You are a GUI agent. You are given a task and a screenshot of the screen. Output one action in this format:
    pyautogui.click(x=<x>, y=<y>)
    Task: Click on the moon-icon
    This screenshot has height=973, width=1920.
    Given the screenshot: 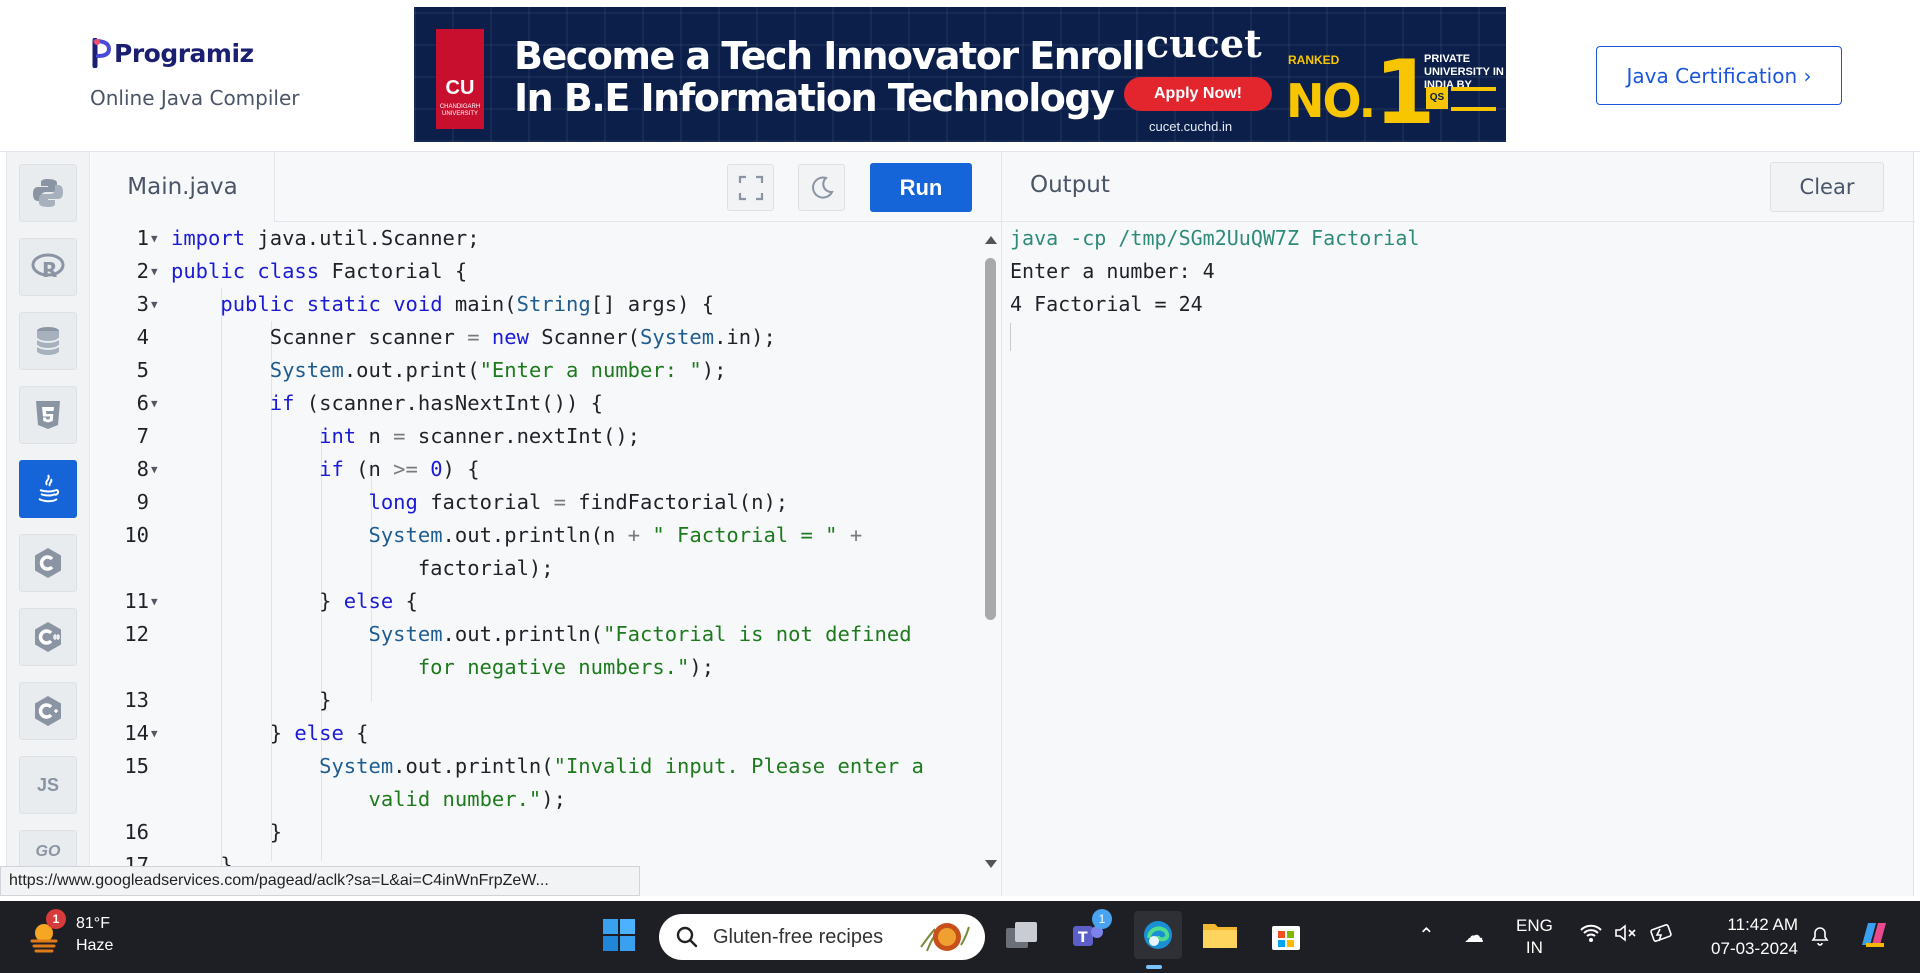 What is the action you would take?
    pyautogui.click(x=822, y=187)
    